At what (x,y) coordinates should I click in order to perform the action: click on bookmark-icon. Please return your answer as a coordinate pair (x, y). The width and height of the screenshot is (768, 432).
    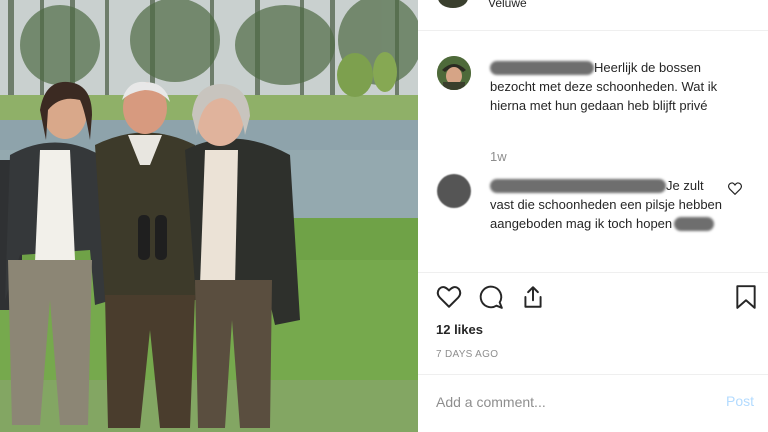
    Looking at the image, I should click on (746, 297).